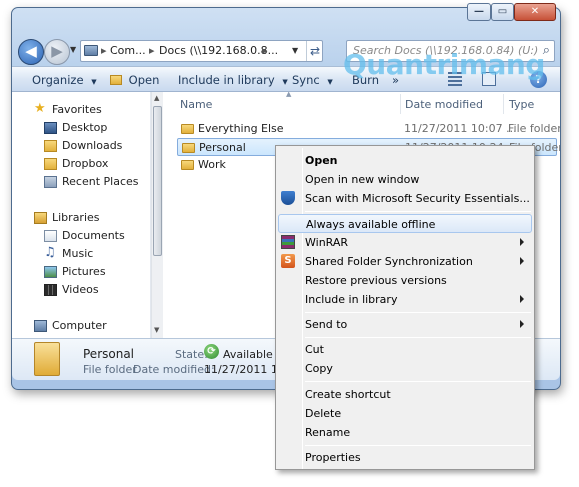 This screenshot has width=579, height=487. Describe the element at coordinates (50, 252) in the screenshot. I see `music-icon: ♫` at that location.